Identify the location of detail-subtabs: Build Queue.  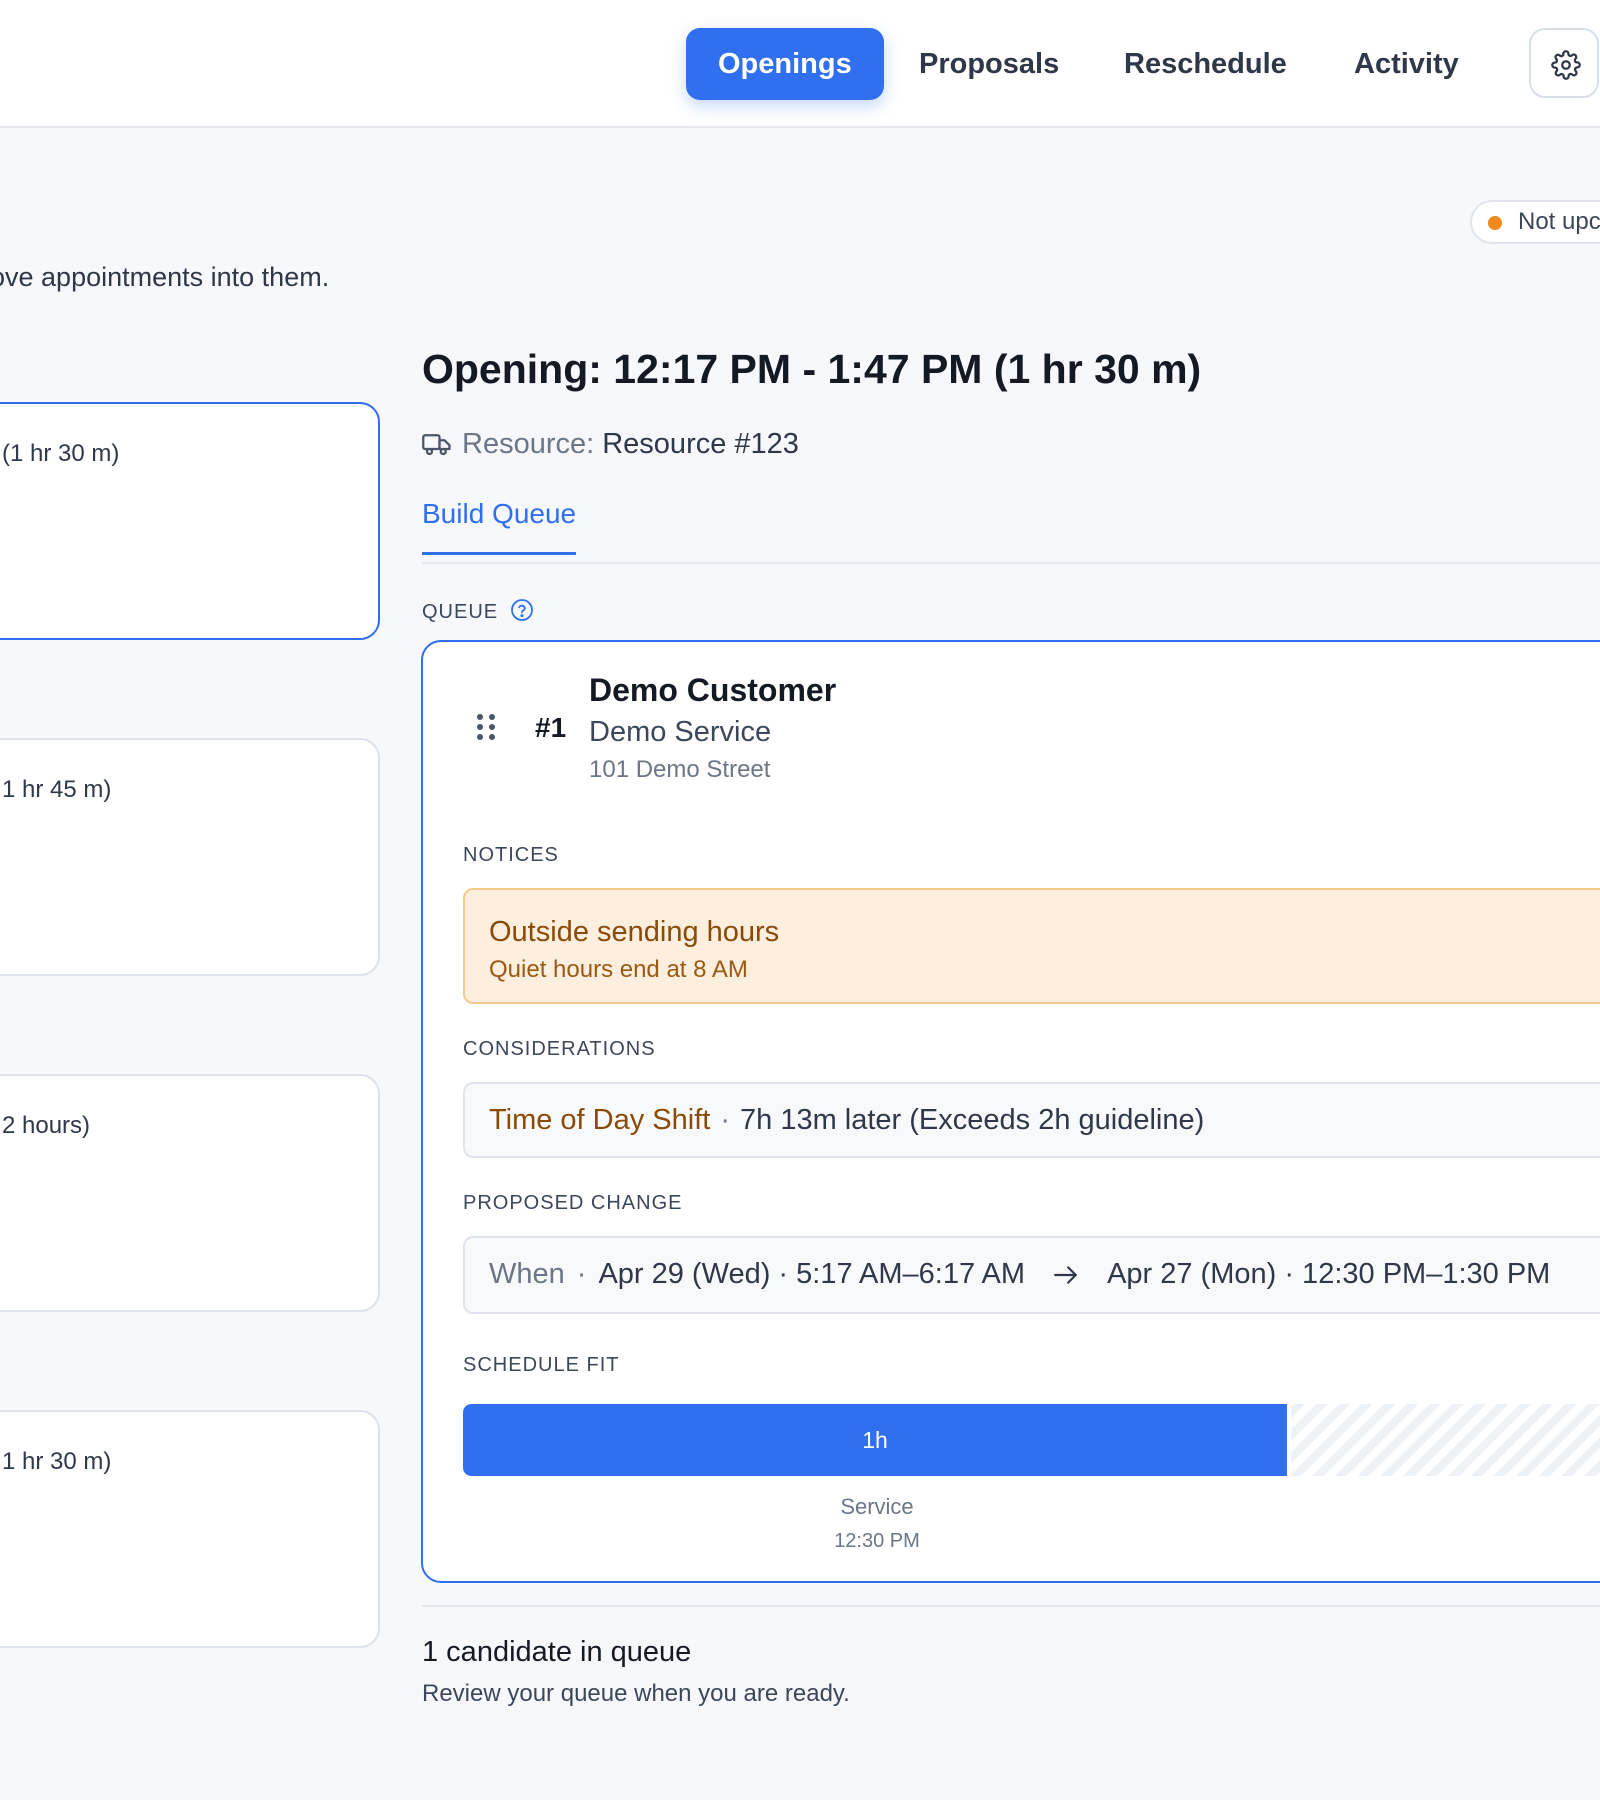
(1011, 530).